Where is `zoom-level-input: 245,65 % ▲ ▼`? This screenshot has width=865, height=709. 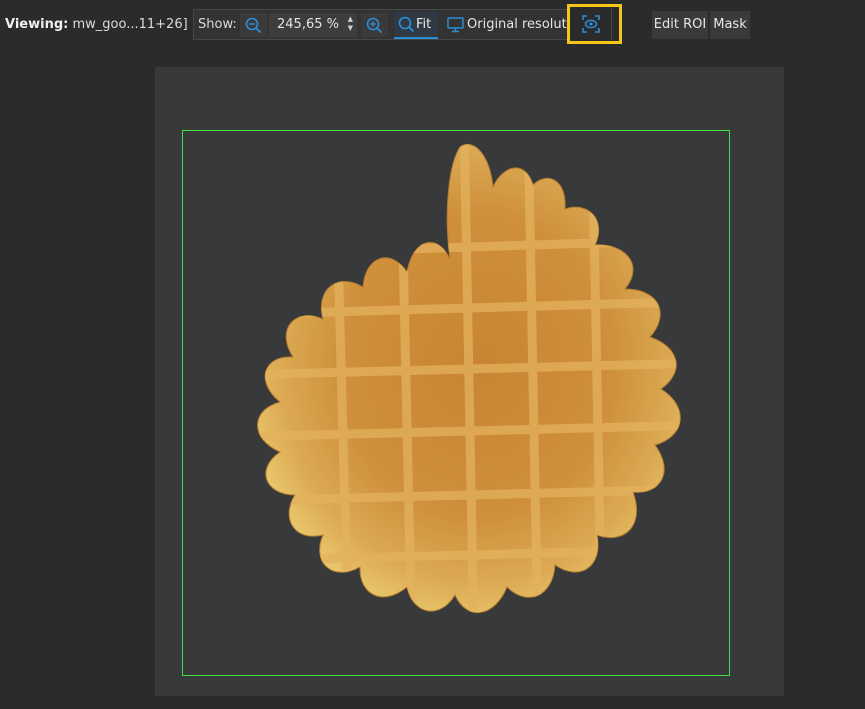
zoom-level-input: 245,65 % ▲ ▼ is located at coordinates (313, 25).